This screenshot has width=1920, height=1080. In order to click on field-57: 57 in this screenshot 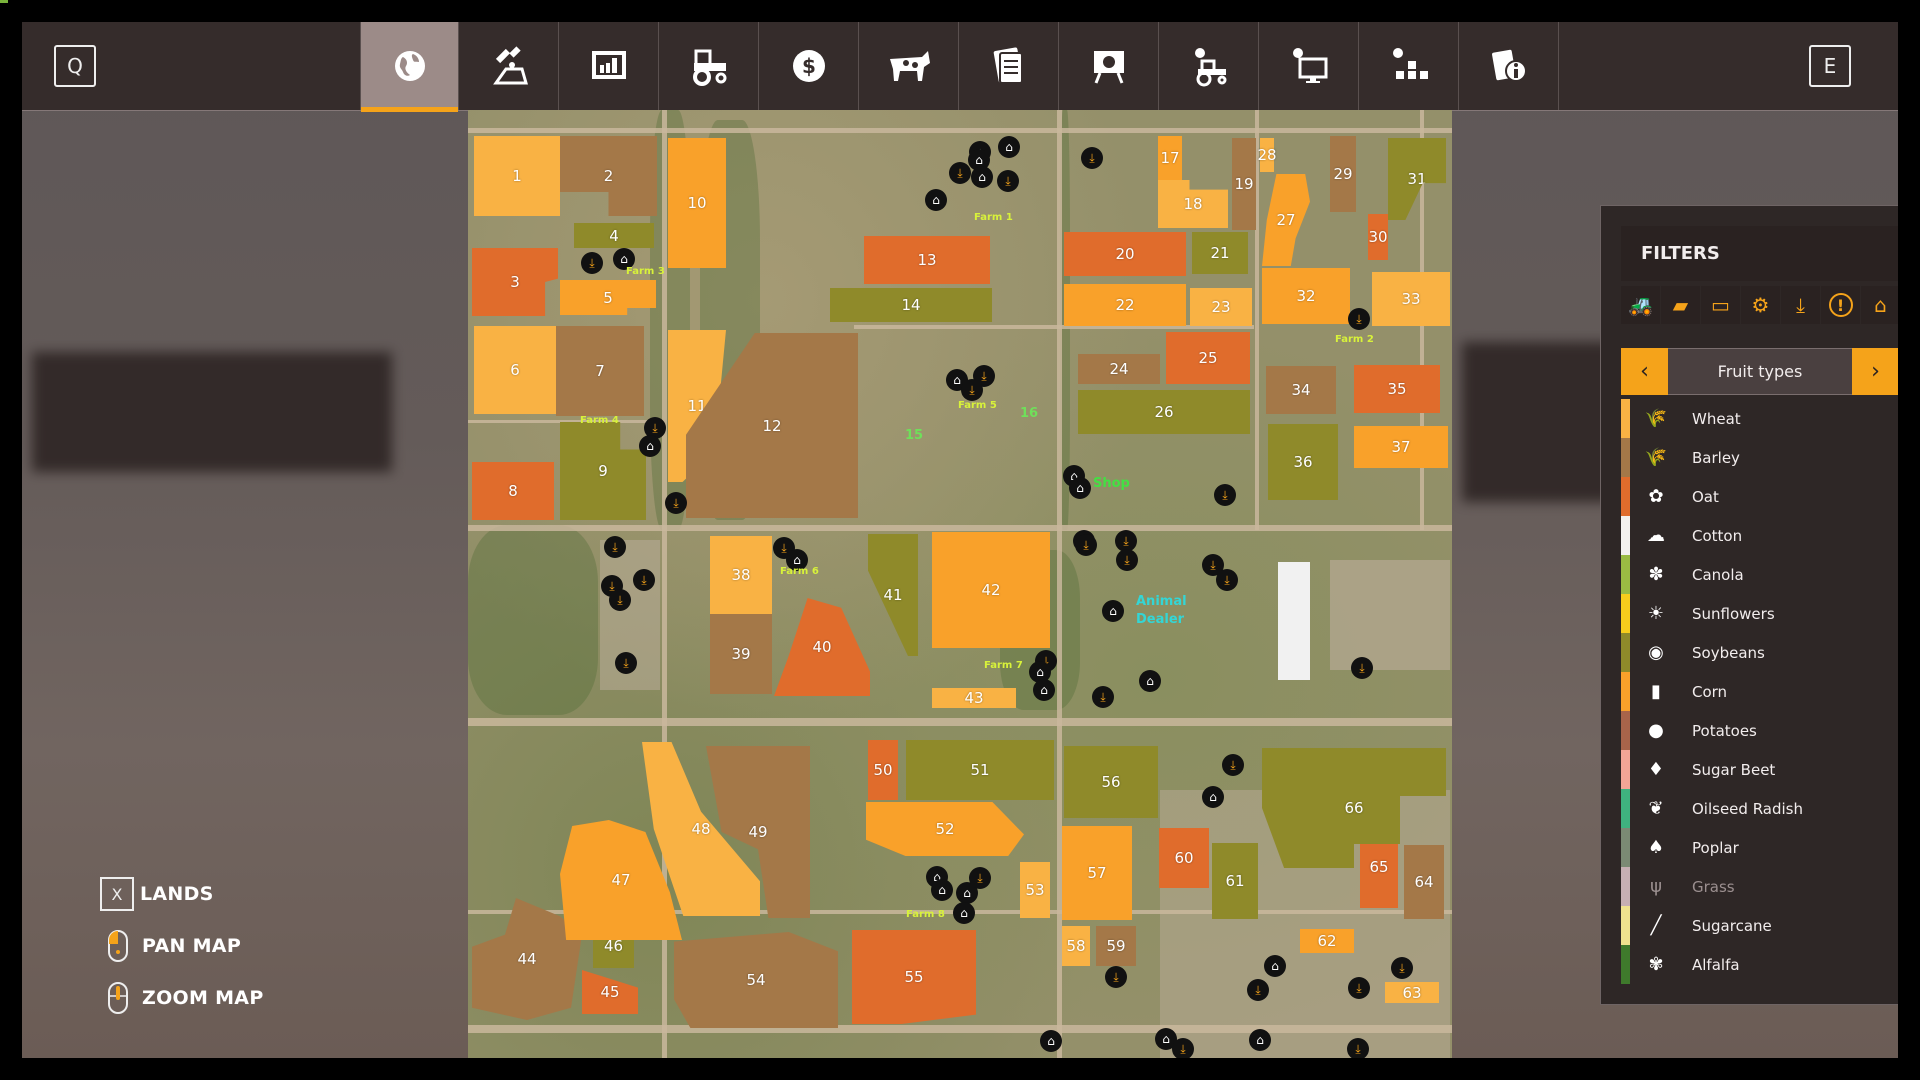, I will do `click(1097, 873)`.